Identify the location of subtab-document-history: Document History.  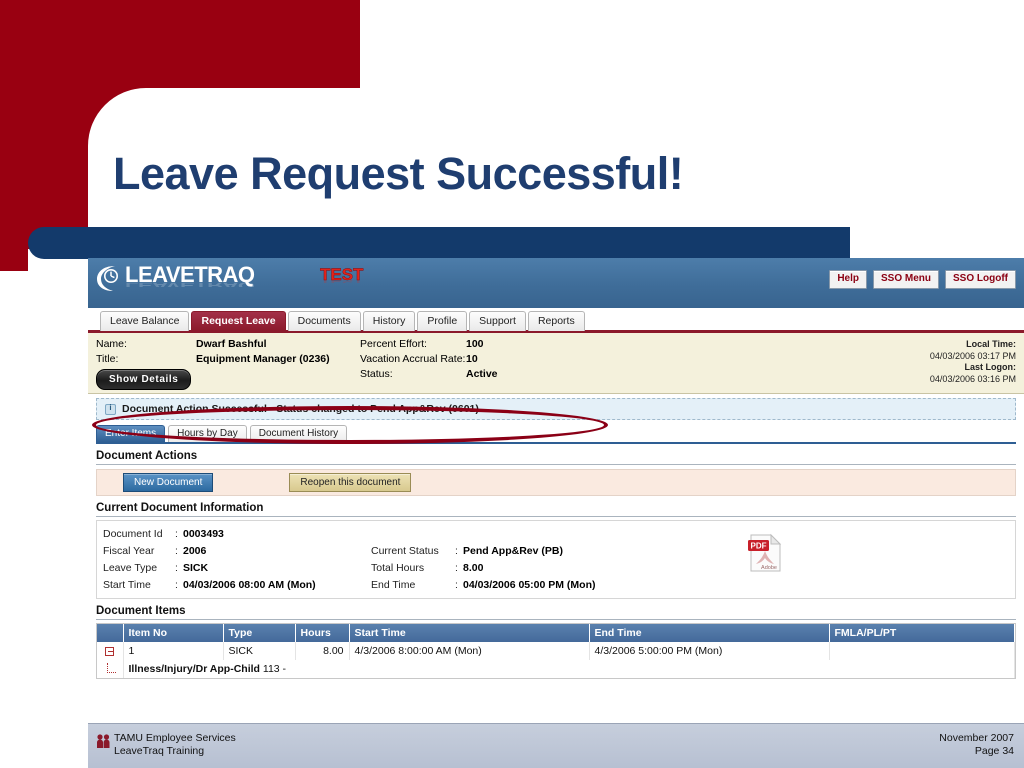
(298, 433).